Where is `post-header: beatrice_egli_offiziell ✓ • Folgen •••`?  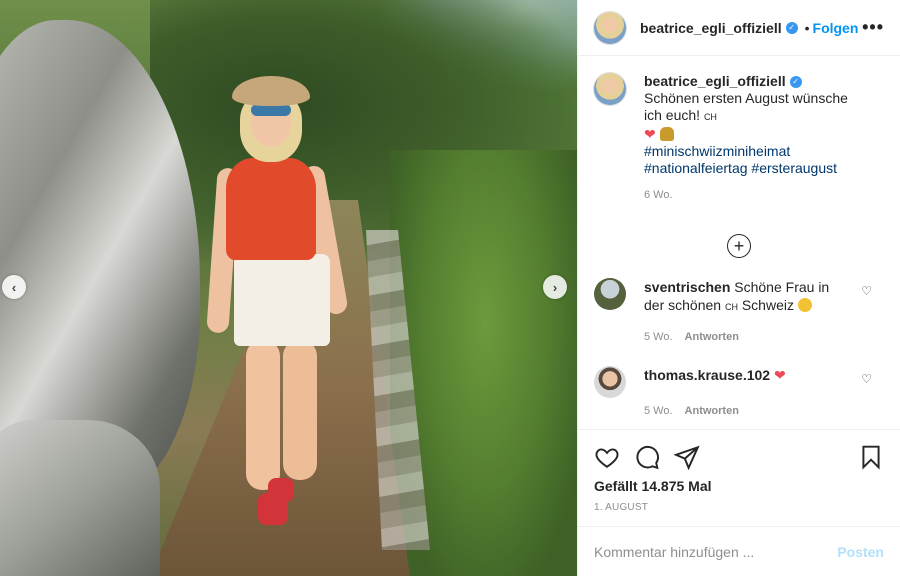
post-header: beatrice_egli_offiziell ✓ • Folgen ••• is located at coordinates (739, 28).